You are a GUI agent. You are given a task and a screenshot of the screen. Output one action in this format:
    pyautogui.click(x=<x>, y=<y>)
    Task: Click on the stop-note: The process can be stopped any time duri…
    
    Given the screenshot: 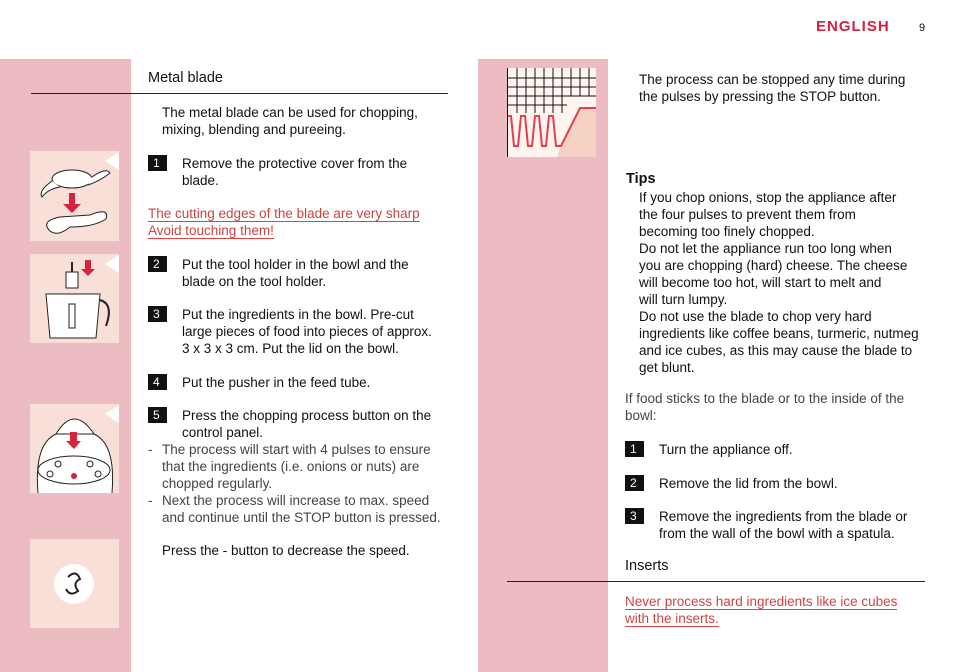 What is the action you would take?
    pyautogui.click(x=772, y=88)
    